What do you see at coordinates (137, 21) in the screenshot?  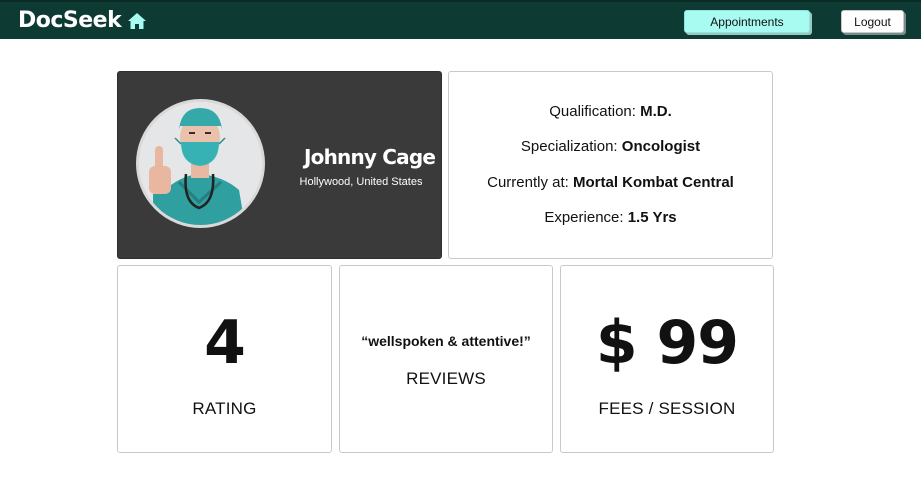 I see `home-icon` at bounding box center [137, 21].